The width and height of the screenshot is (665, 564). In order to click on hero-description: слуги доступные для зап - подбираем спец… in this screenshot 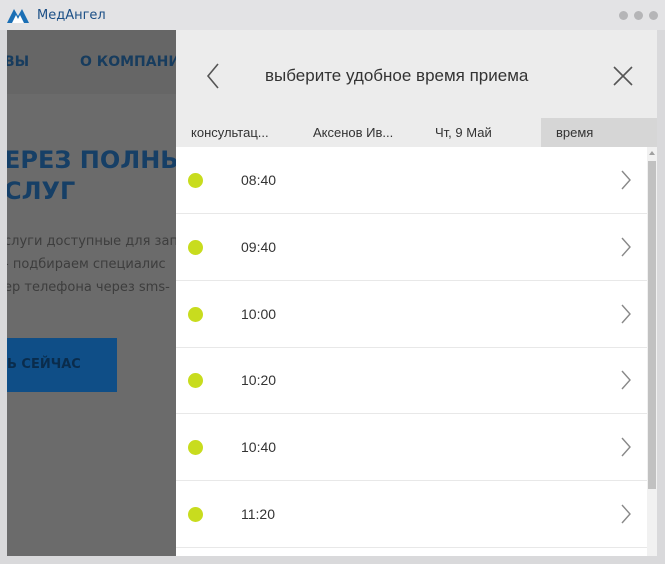, I will do `click(92, 264)`.